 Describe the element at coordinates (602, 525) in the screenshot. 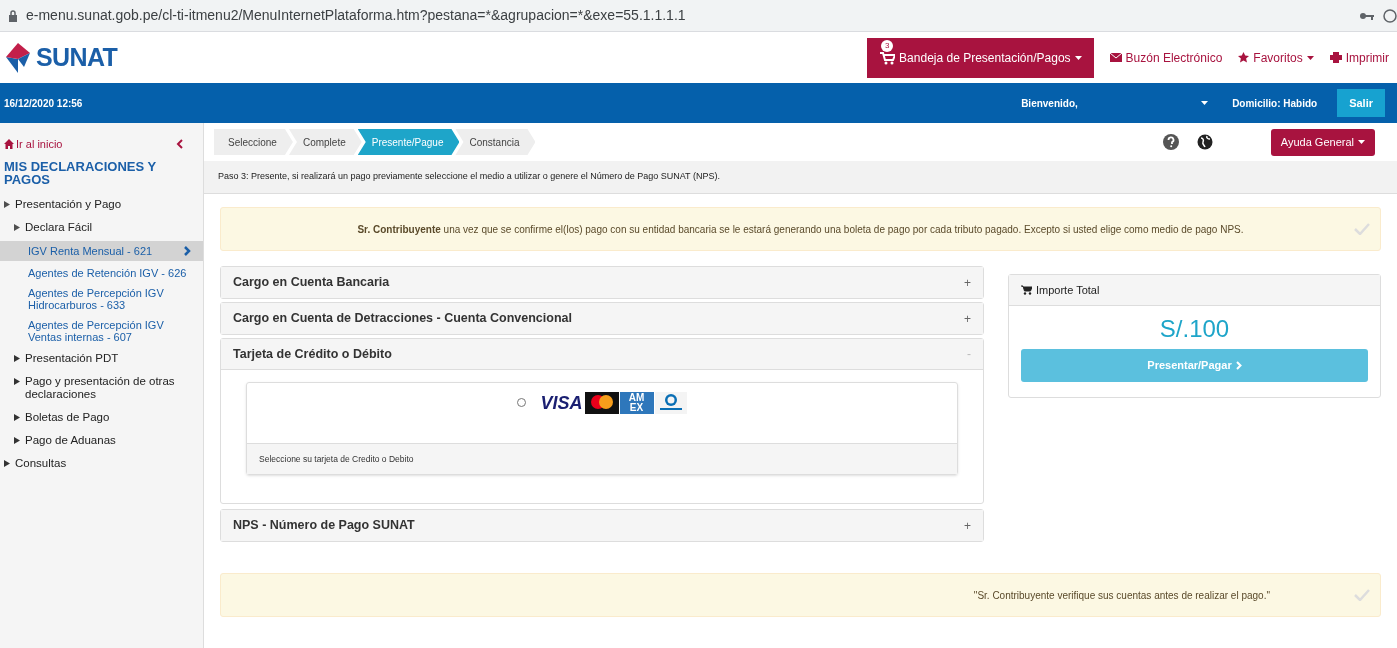

I see `accordion-header: NPS - Número de Pago SUNAT +` at that location.